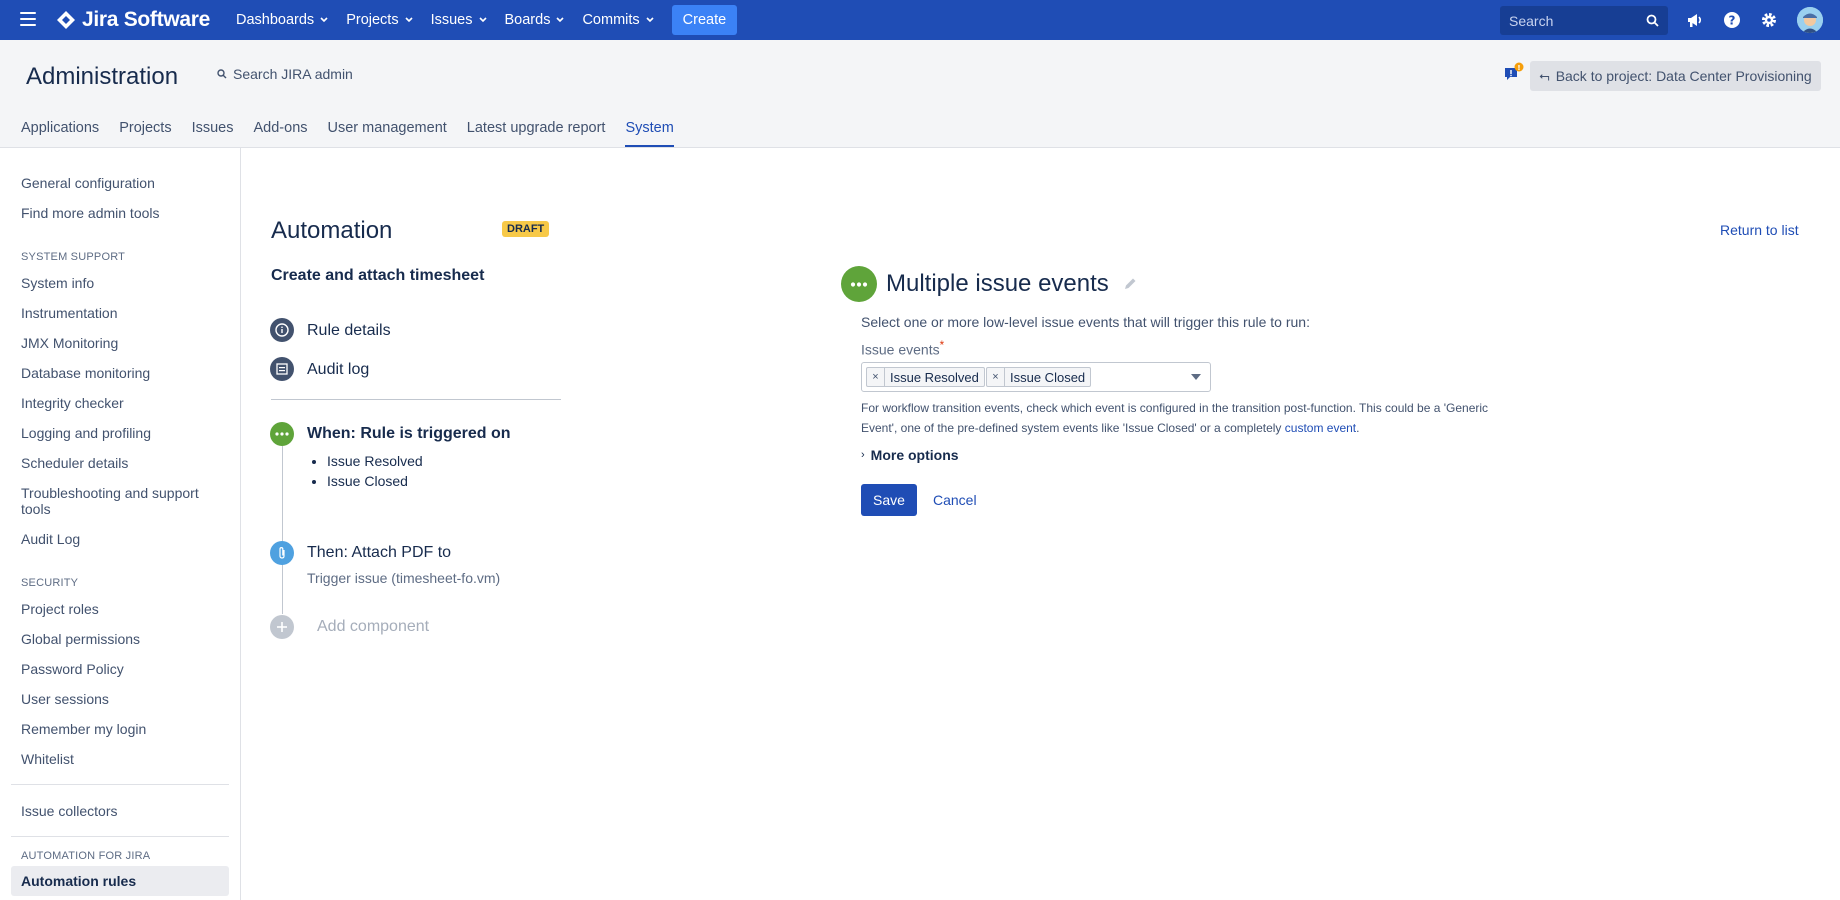 Image resolution: width=1840 pixels, height=900 pixels. I want to click on pencil-icon, so click(1130, 284).